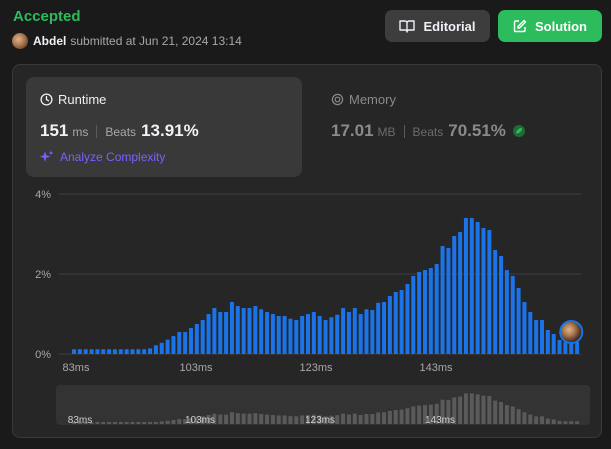  What do you see at coordinates (49, 41) in the screenshot?
I see `submitter-name: Abdel` at bounding box center [49, 41].